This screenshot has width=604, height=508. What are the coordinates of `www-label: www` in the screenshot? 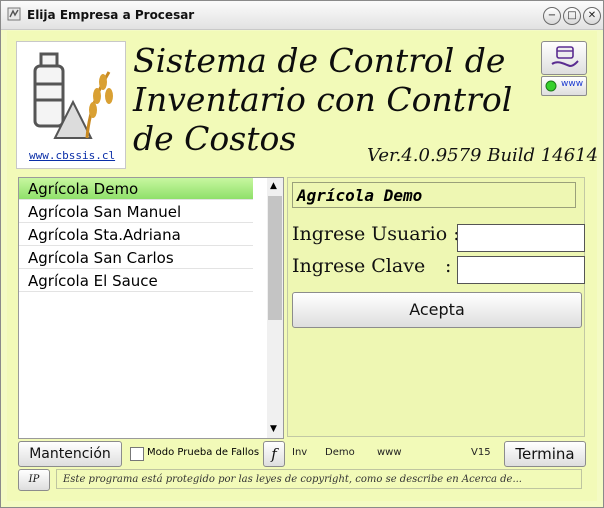 It's located at (572, 84).